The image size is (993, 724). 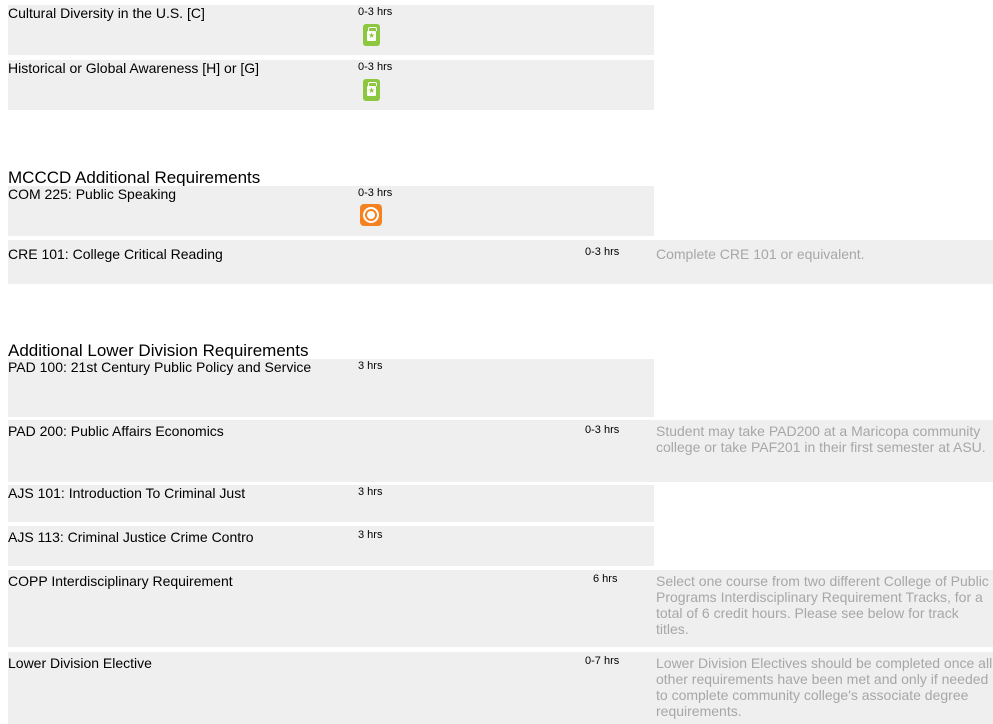 I want to click on requirement-row: COM 225: Public Speaking 0-3 hrs, so click(x=331, y=211).